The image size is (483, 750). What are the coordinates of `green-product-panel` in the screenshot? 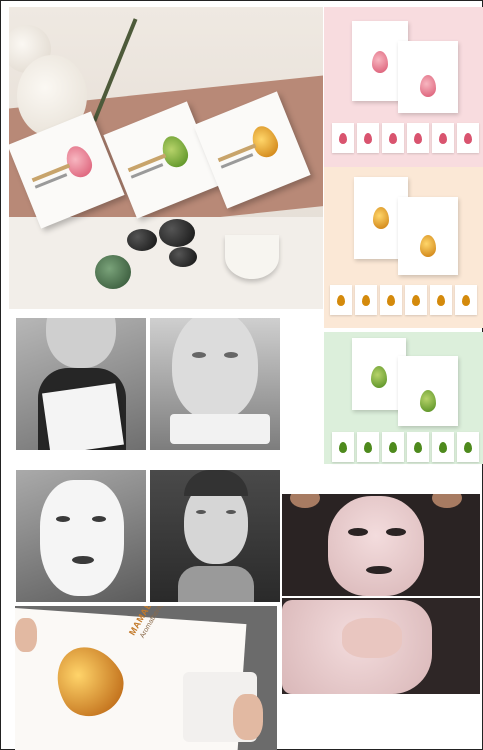 It's located at (403, 398).